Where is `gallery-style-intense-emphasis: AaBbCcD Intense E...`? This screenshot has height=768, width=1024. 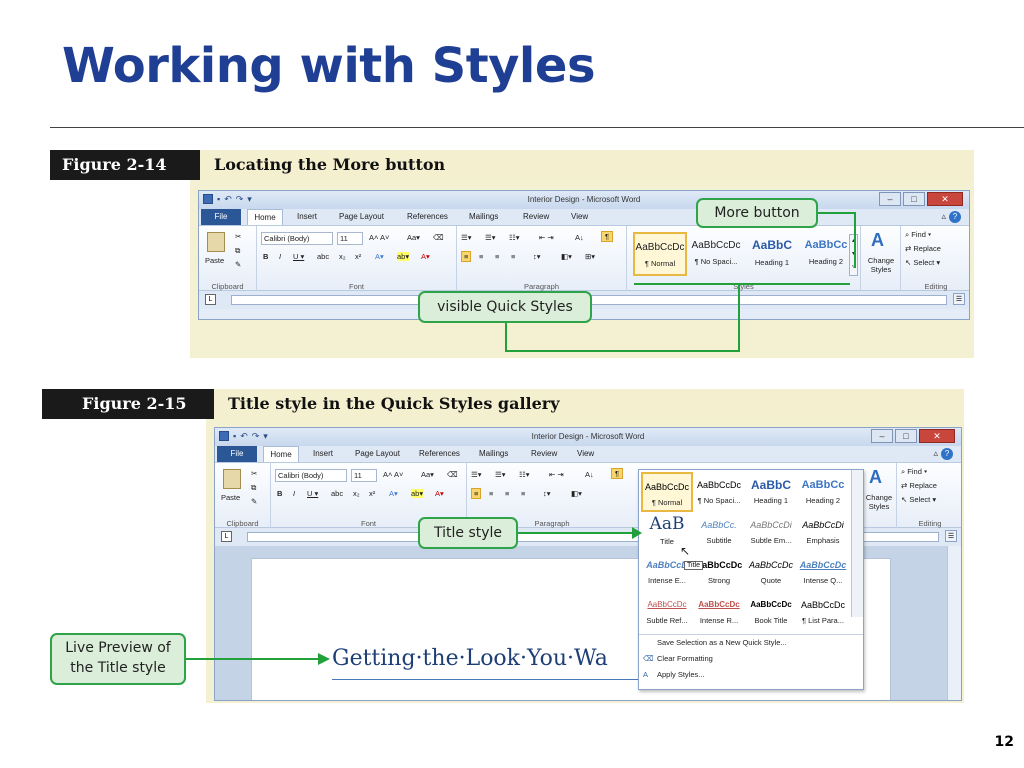
gallery-style-intense-emphasis: AaBbCcD Intense E... is located at coordinates (667, 572).